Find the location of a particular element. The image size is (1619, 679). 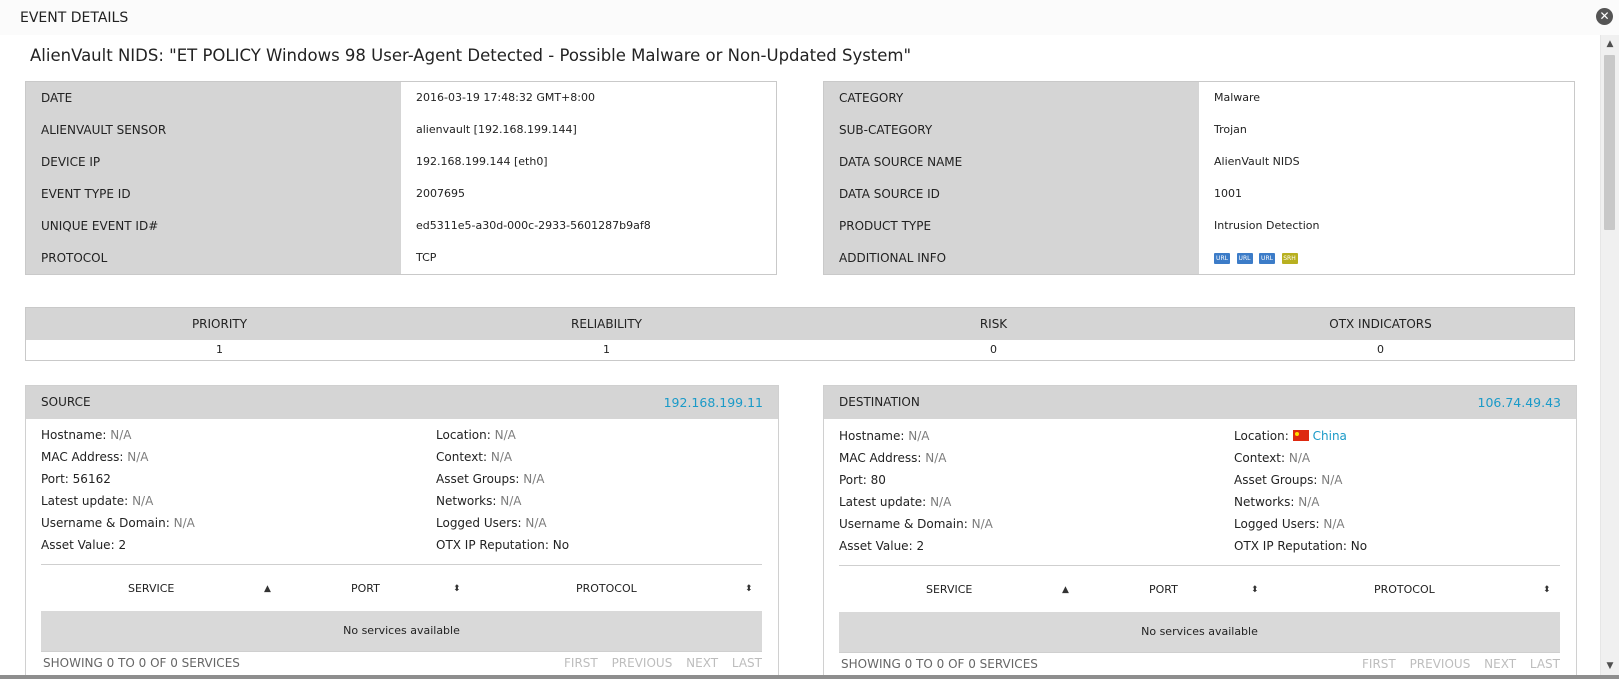

destination-mac: MAC Address: N/A is located at coordinates (892, 458).